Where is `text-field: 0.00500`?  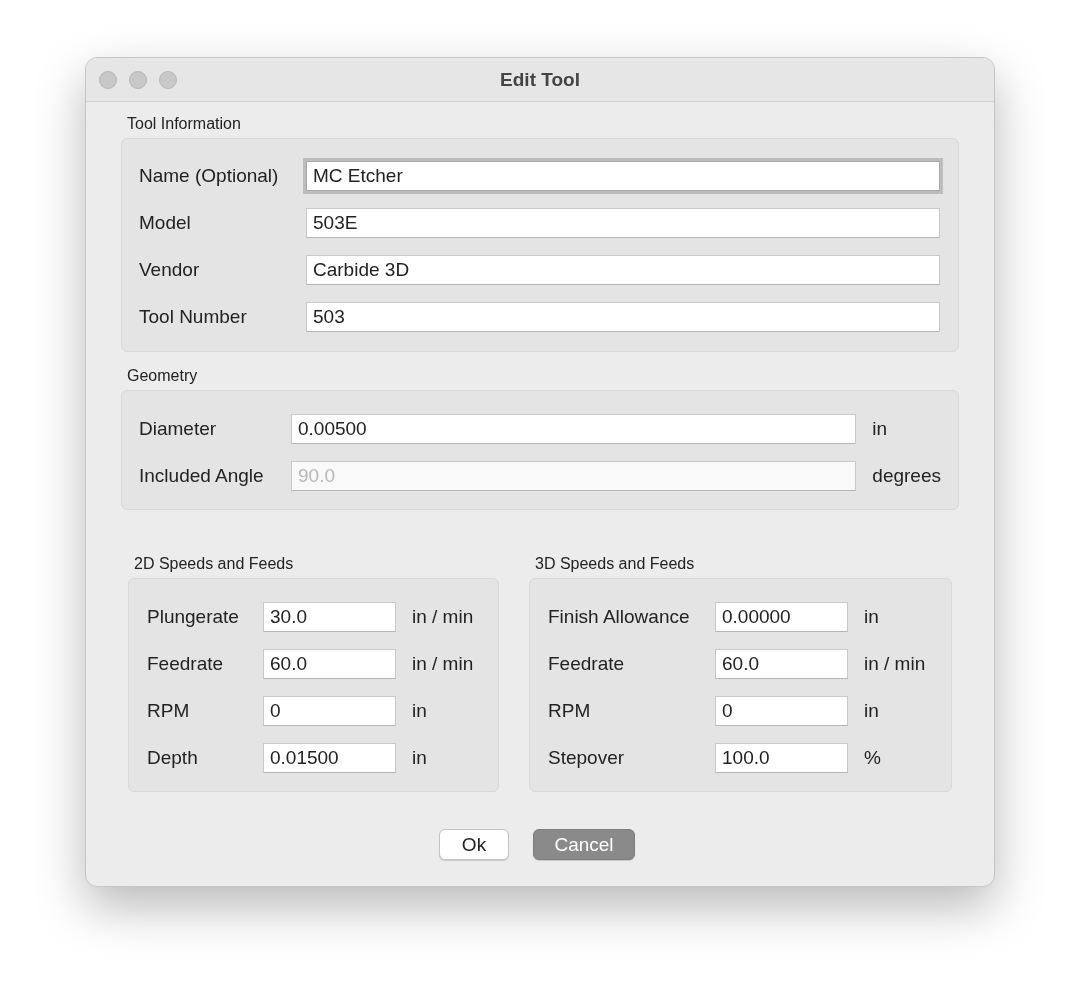 text-field: 0.00500 is located at coordinates (574, 429).